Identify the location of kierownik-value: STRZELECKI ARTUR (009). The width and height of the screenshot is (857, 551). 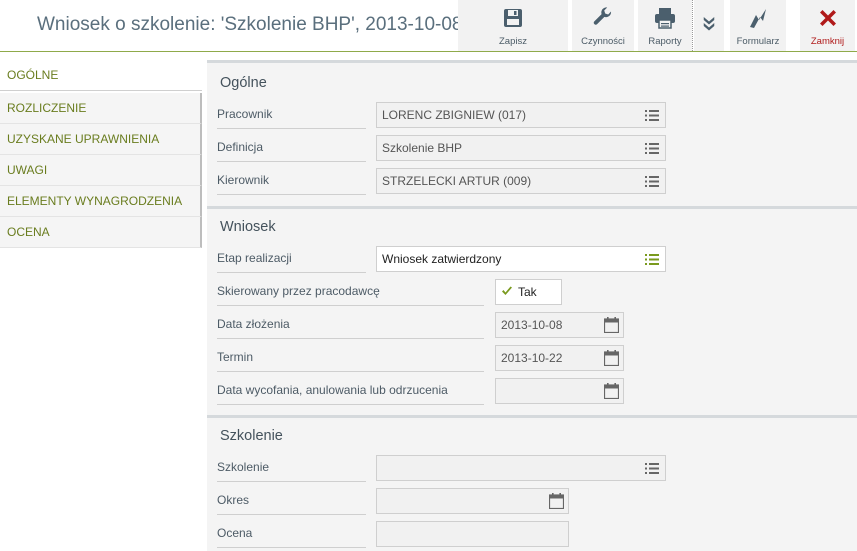
(457, 181).